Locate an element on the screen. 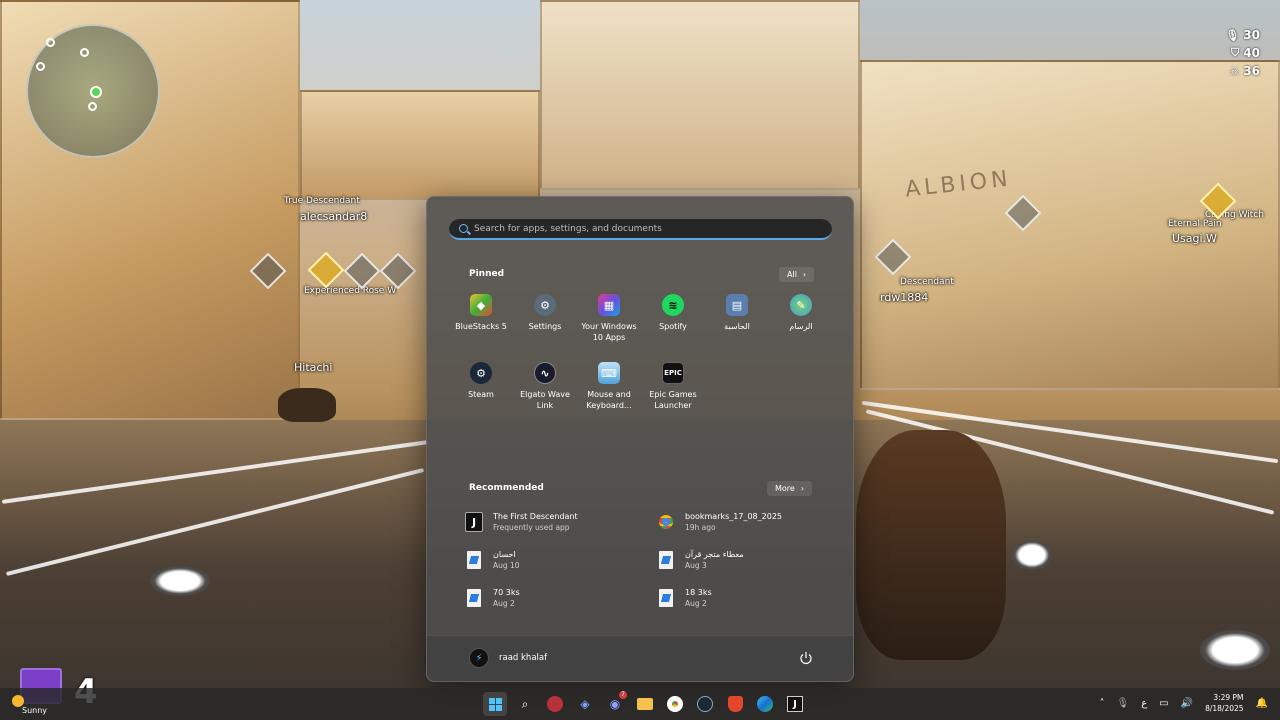 The image size is (1280, 720). language-indicator: ع is located at coordinates (1144, 703).